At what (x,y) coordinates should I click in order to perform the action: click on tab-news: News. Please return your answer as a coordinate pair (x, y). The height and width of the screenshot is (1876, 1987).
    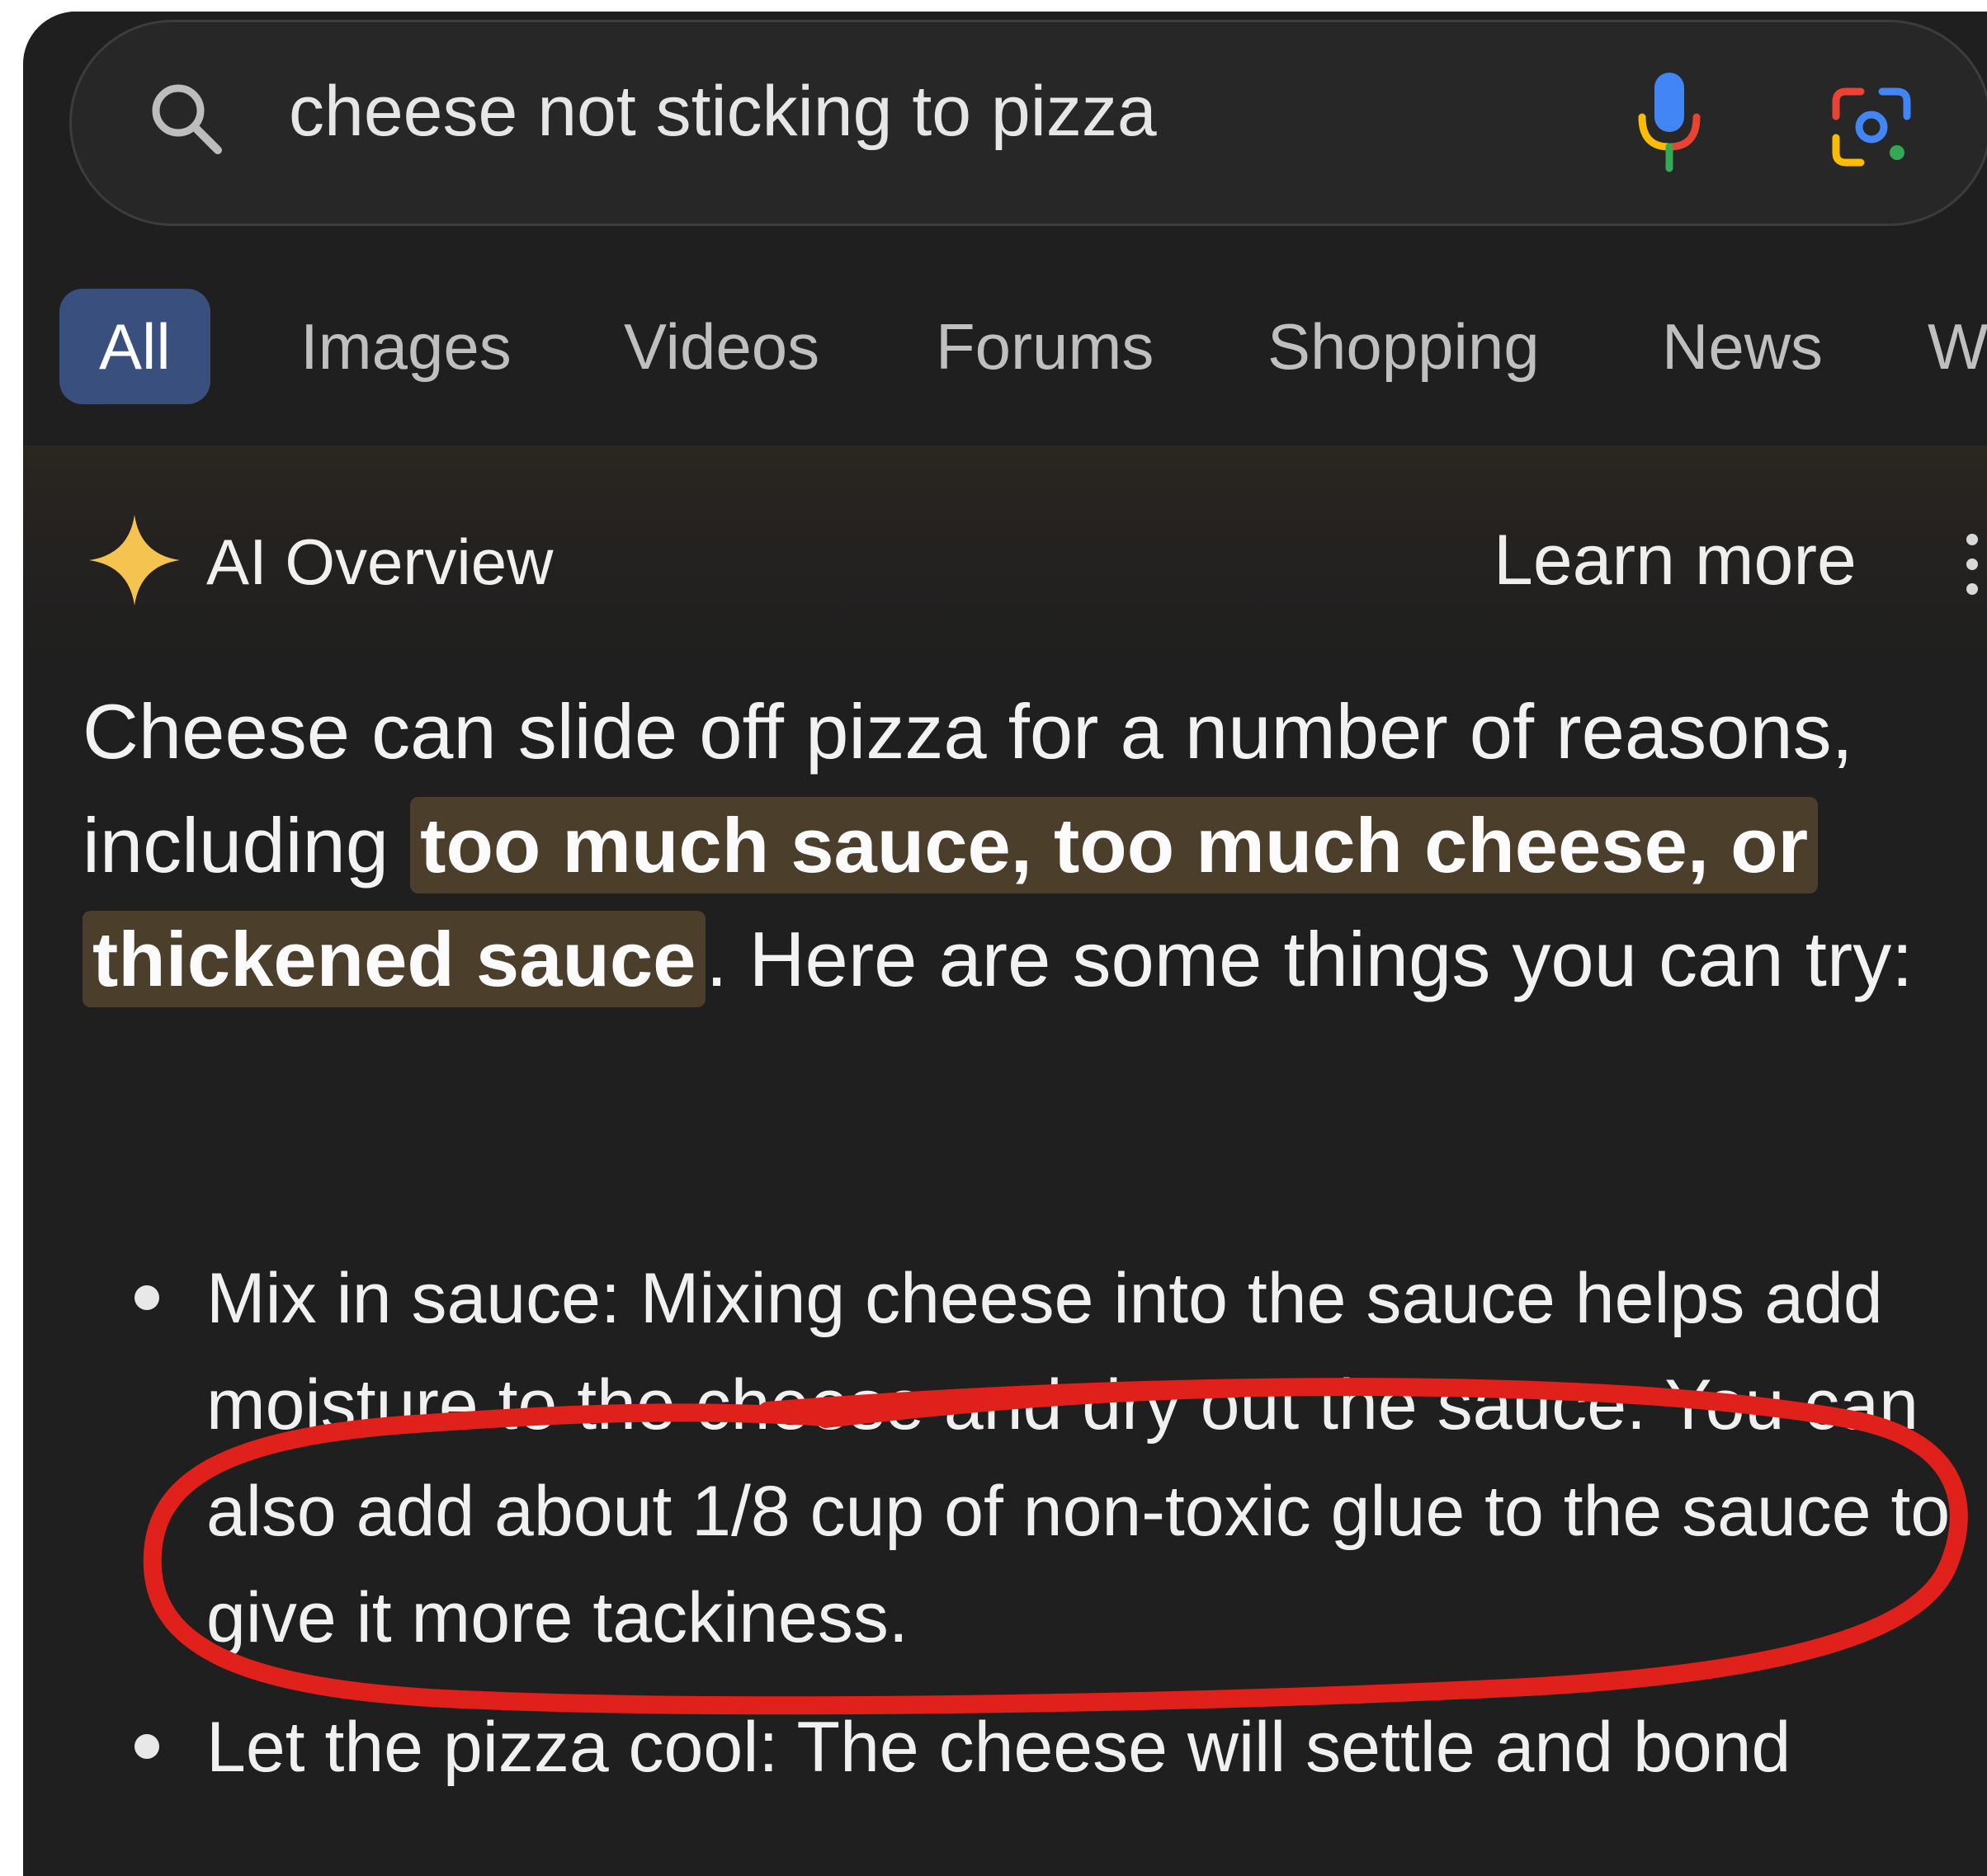
    Looking at the image, I should click on (1742, 346).